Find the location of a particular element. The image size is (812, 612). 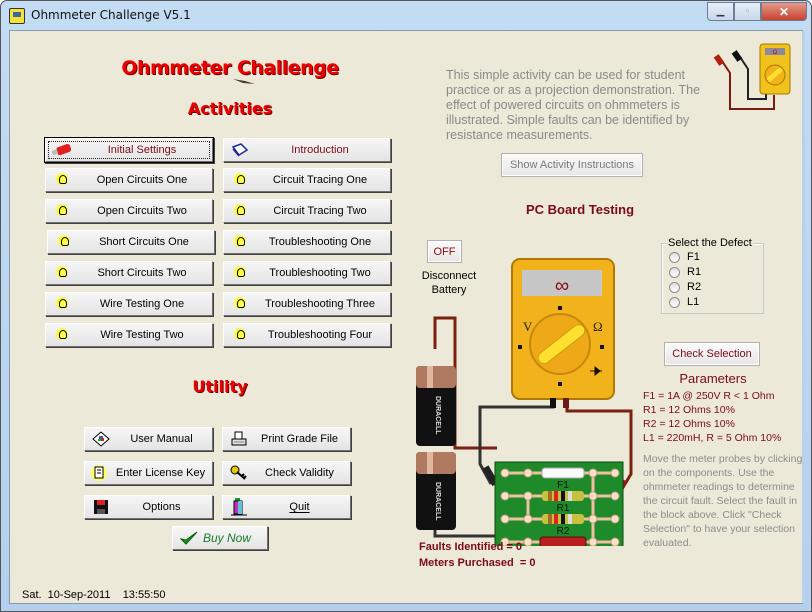

close-button: ✕ is located at coordinates (784, 11).